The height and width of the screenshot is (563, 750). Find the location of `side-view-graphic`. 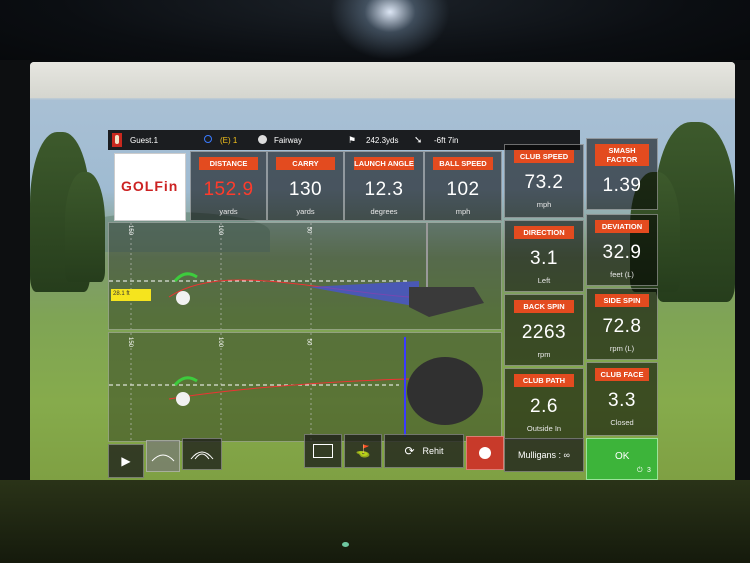

side-view-graphic is located at coordinates (296, 276).